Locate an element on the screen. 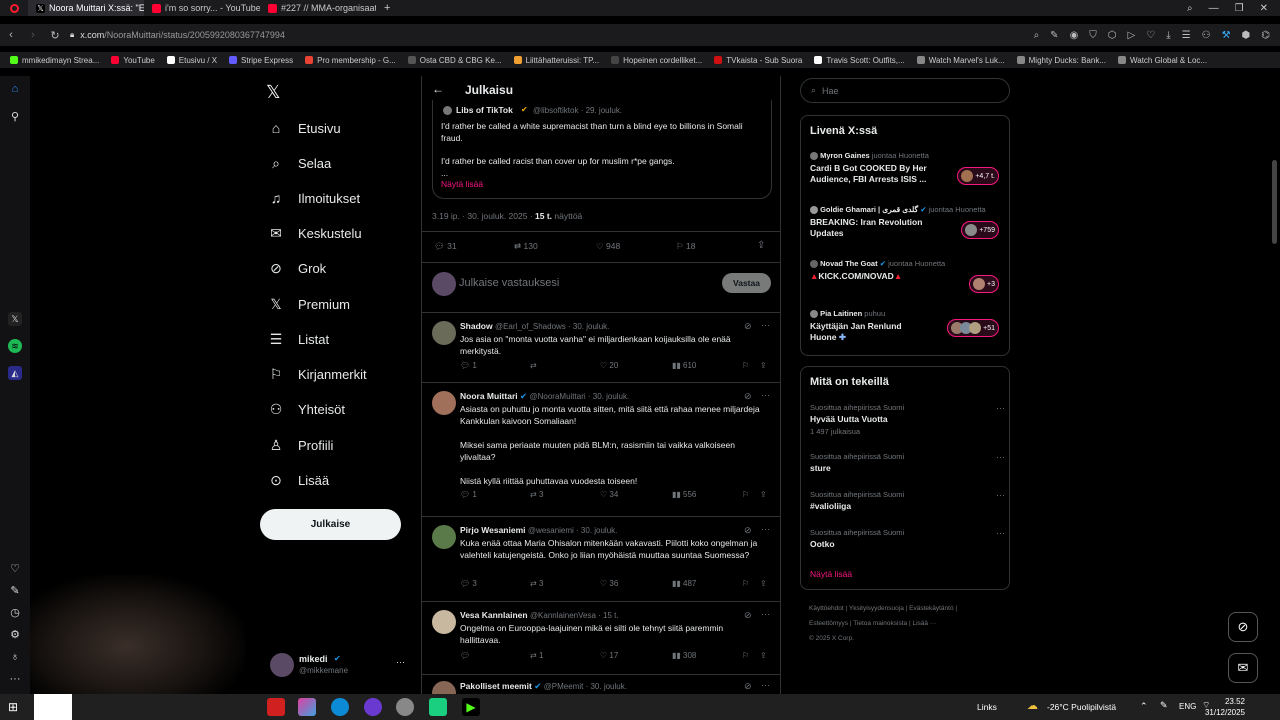 The image size is (1280, 720). lightbulb-icon: ♁ is located at coordinates (15, 657).